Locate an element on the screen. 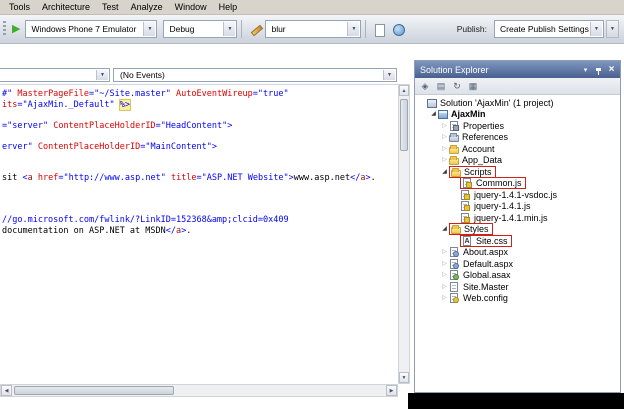  scroll-right-icon: ▶ is located at coordinates (391, 390).